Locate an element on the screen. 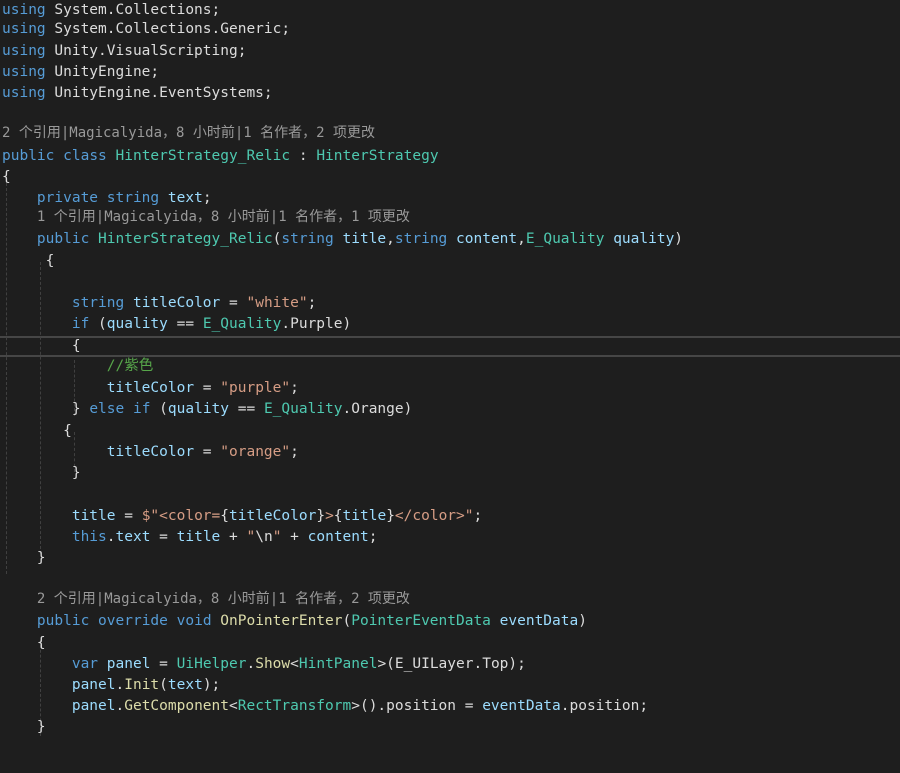  code-token: PointerEventData is located at coordinates (421, 621).